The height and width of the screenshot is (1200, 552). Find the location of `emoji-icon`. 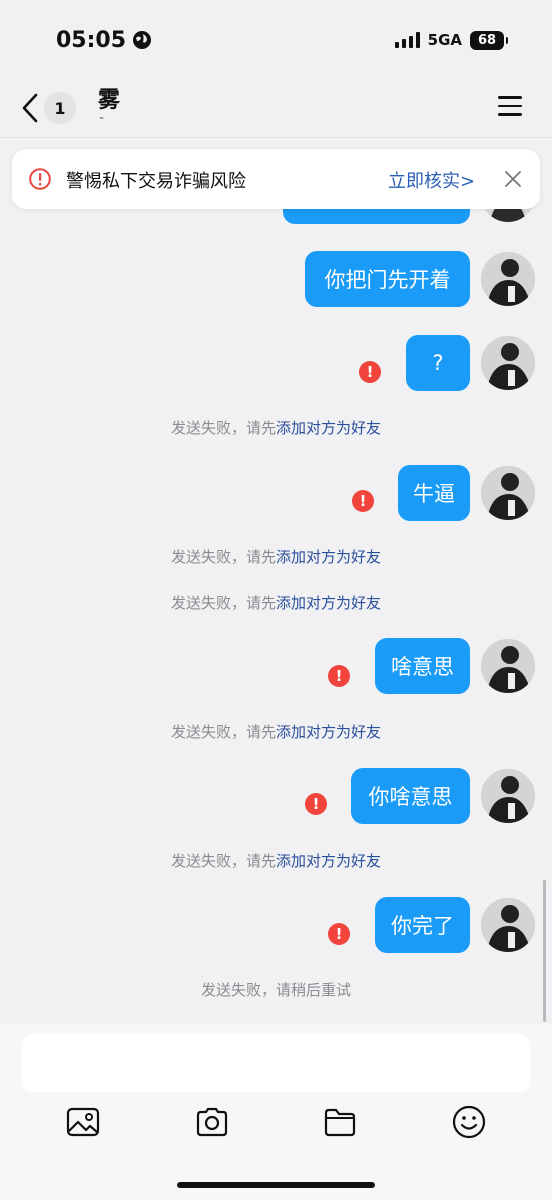

emoji-icon is located at coordinates (469, 1122).